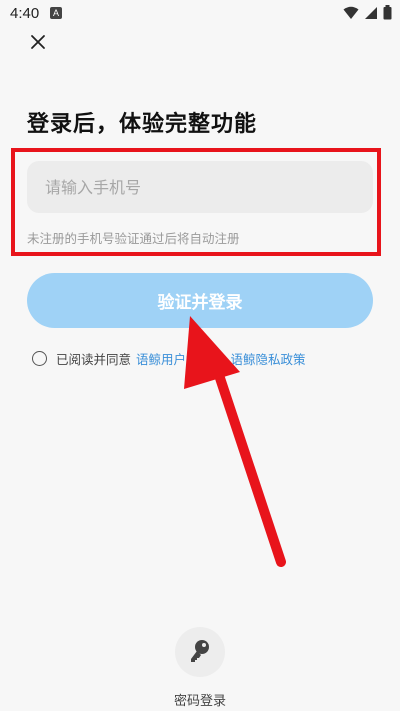 The width and height of the screenshot is (400, 711). I want to click on status-icons, so click(367, 12).